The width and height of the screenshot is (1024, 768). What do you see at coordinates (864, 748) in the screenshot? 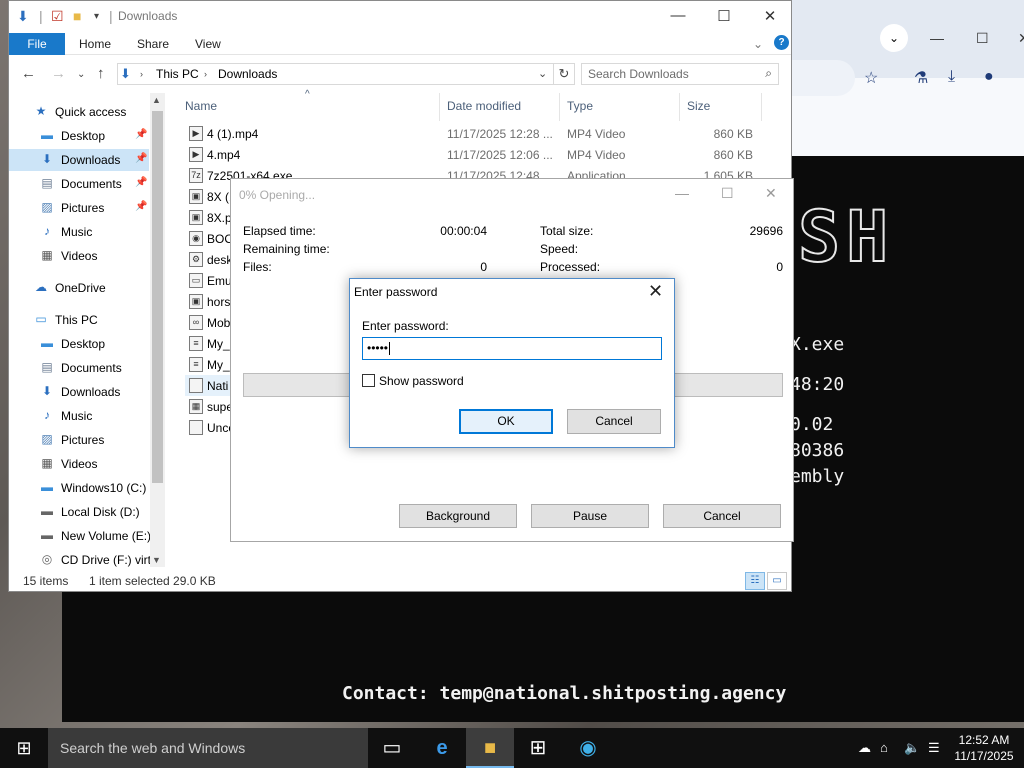
I see `cloud-tray-icon: ☁` at bounding box center [864, 748].